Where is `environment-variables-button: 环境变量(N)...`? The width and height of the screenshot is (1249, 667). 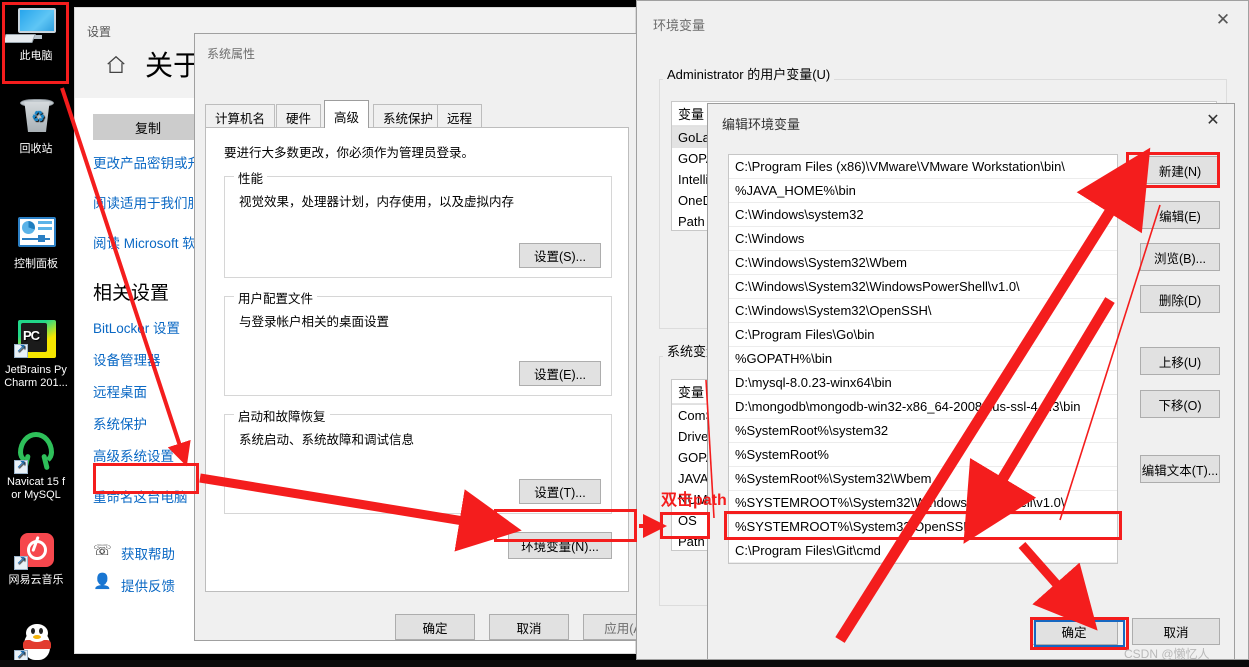 environment-variables-button: 环境变量(N)... is located at coordinates (560, 545).